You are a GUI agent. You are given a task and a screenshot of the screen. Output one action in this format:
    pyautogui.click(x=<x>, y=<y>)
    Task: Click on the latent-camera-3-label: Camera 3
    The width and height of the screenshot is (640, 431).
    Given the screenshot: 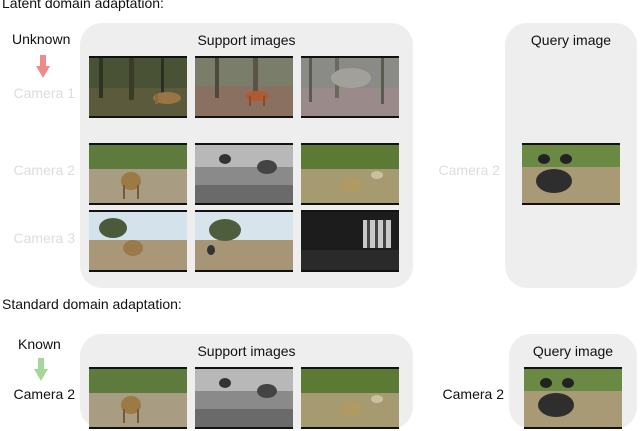 What is the action you would take?
    pyautogui.click(x=44, y=238)
    